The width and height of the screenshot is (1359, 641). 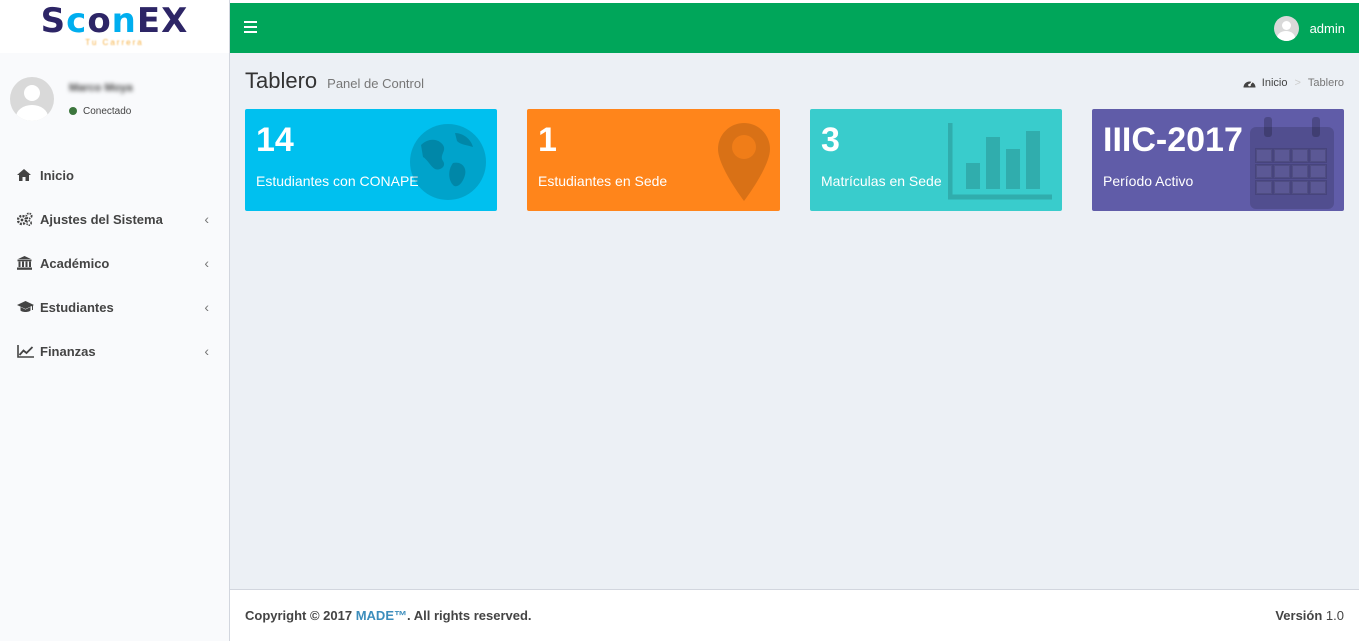 I want to click on online-dot-icon, so click(x=73, y=111).